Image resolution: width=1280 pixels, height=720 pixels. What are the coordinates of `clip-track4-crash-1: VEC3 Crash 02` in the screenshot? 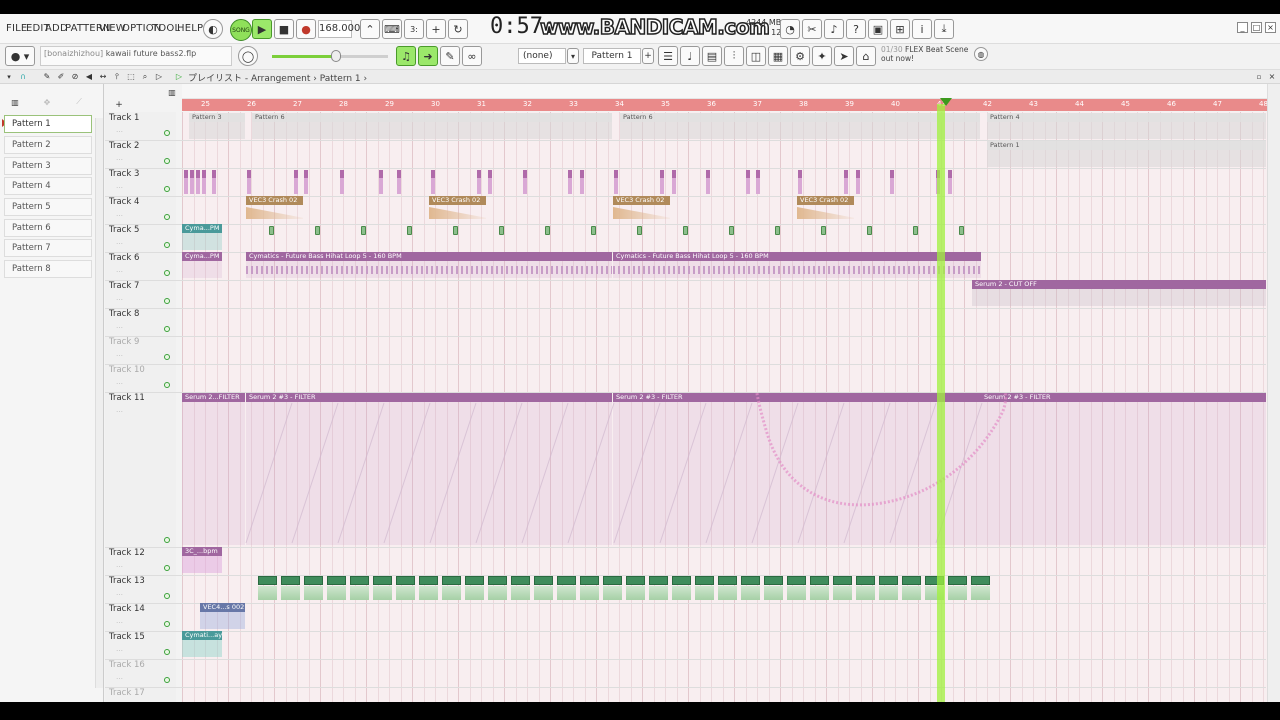 It's located at (274, 209).